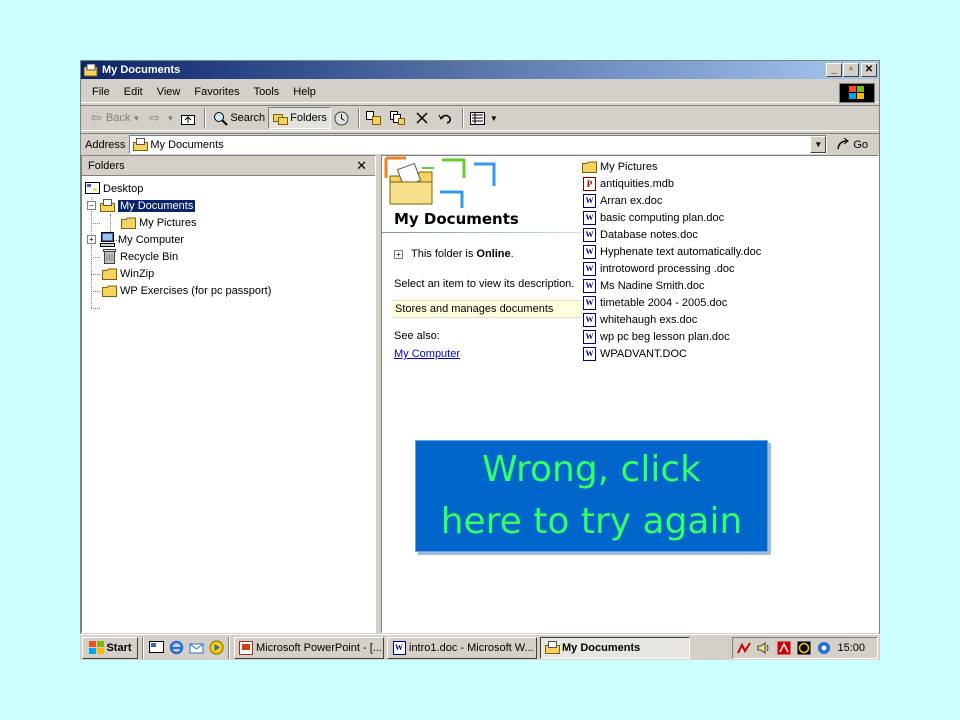 Image resolution: width=960 pixels, height=720 pixels. What do you see at coordinates (456, 219) in the screenshot?
I see `web-view-title: My Documents` at bounding box center [456, 219].